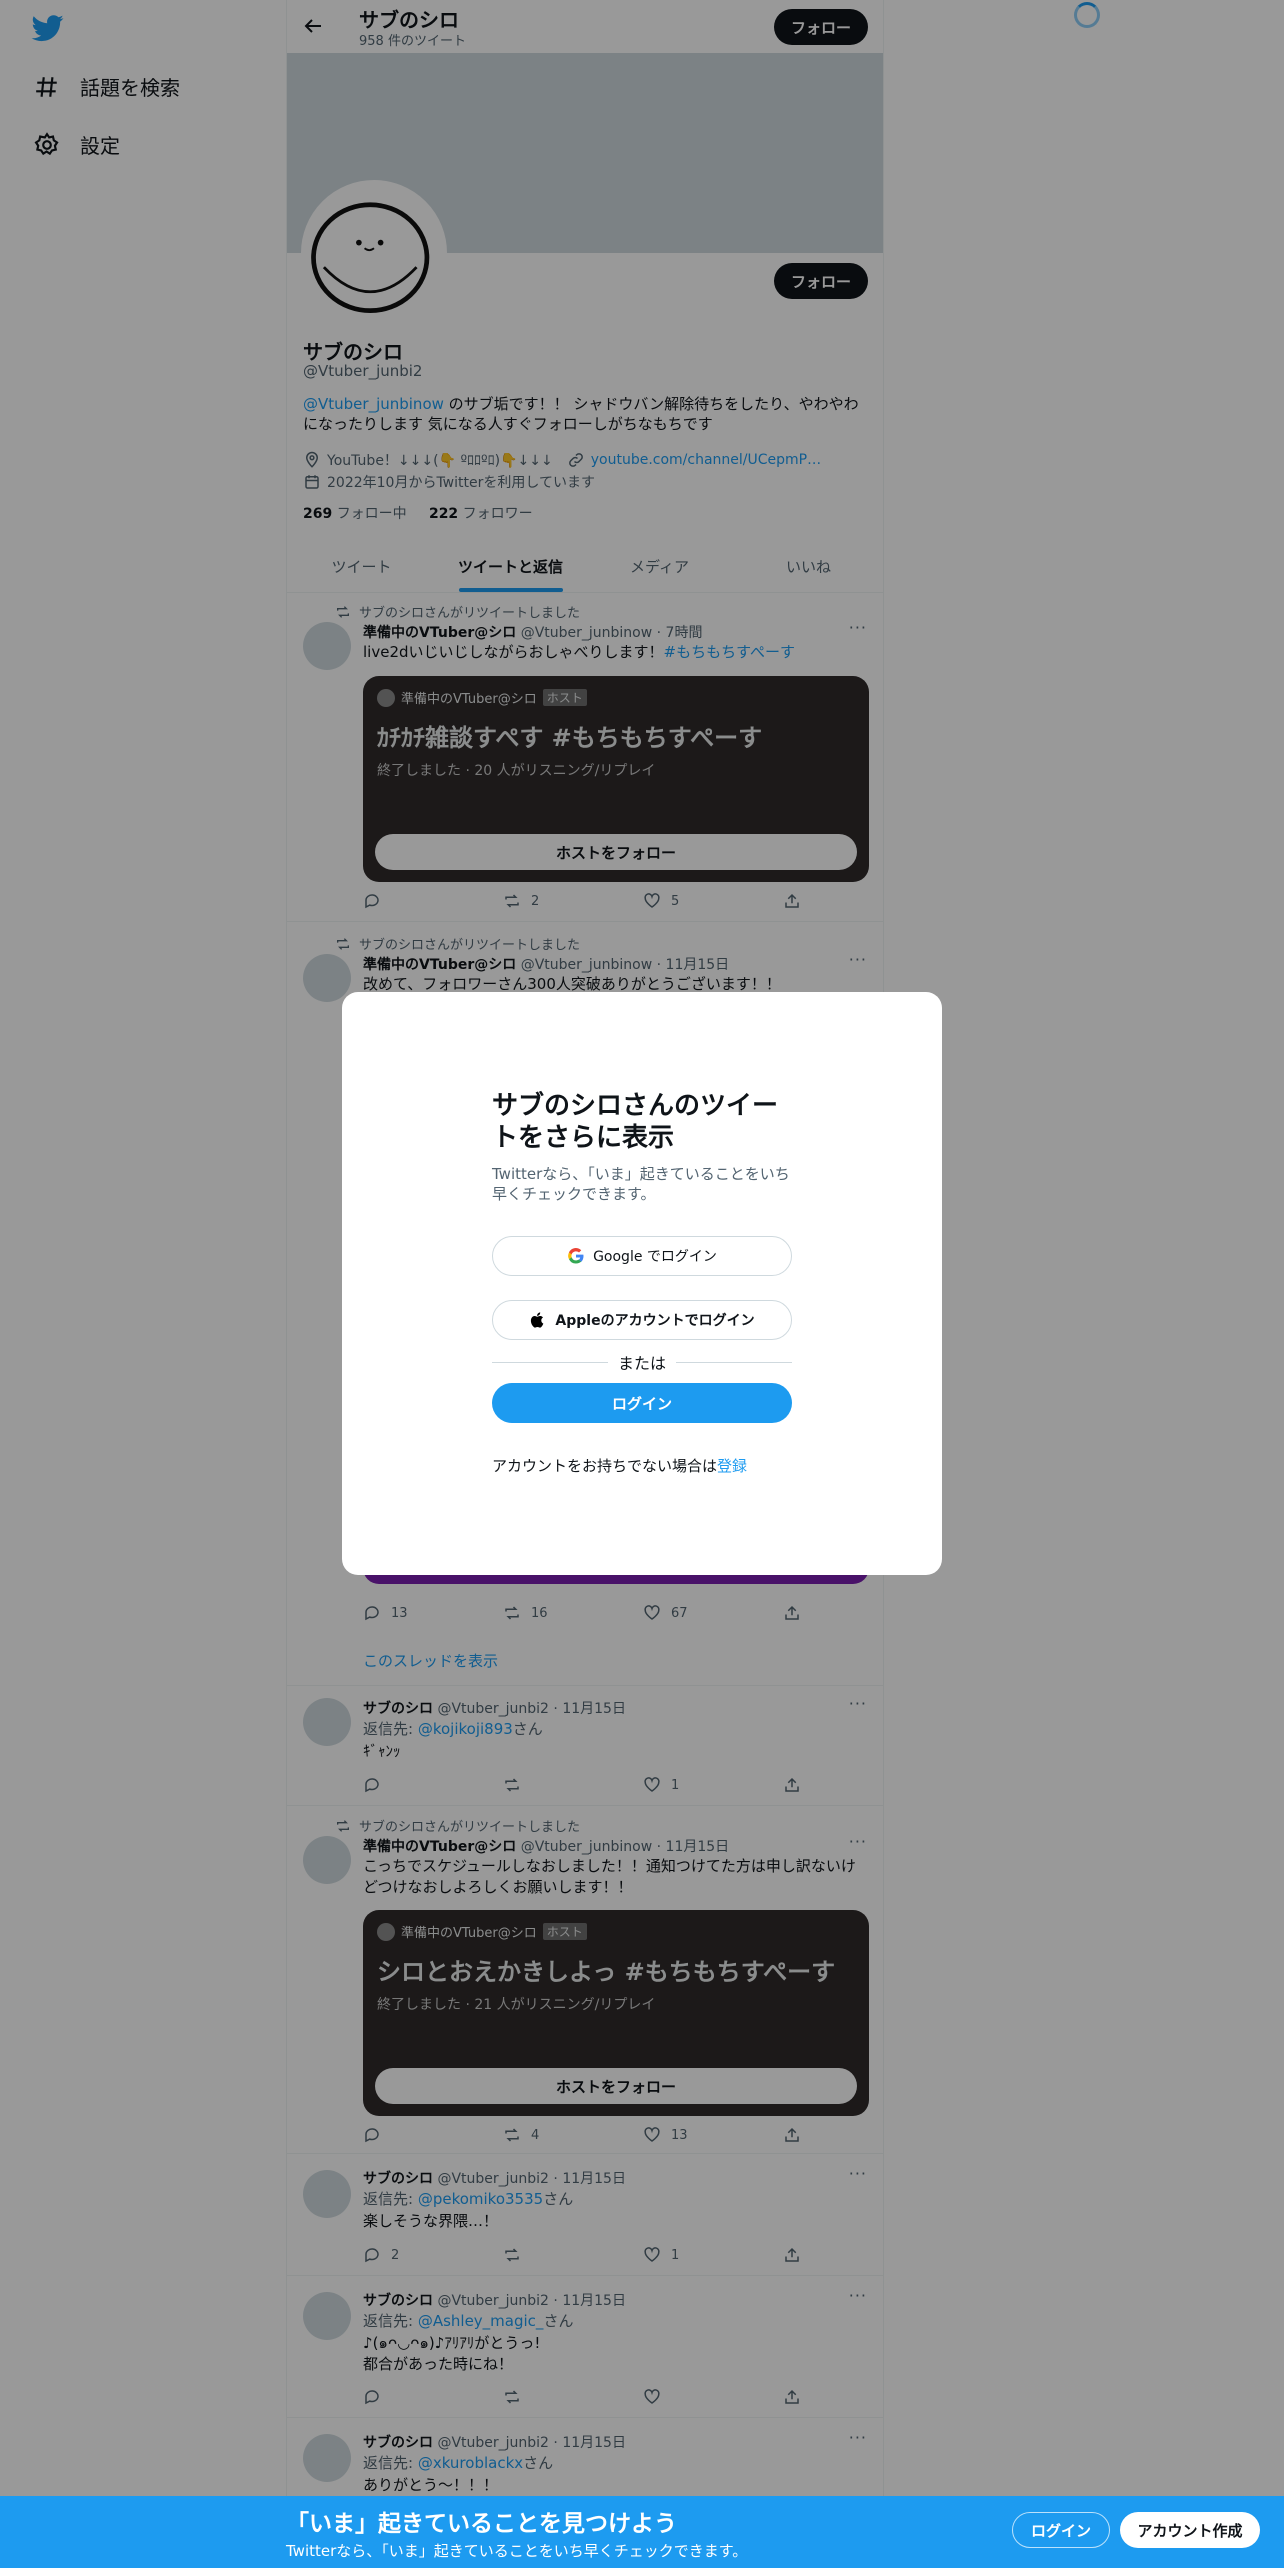 The image size is (1284, 2568). I want to click on signup-prompt-text: アカウントをお持ちでない場合は, so click(605, 1466).